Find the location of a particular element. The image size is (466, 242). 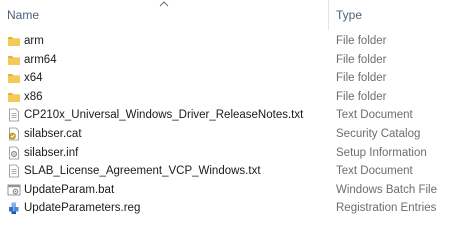

column-header-type-label: Type is located at coordinates (349, 15).